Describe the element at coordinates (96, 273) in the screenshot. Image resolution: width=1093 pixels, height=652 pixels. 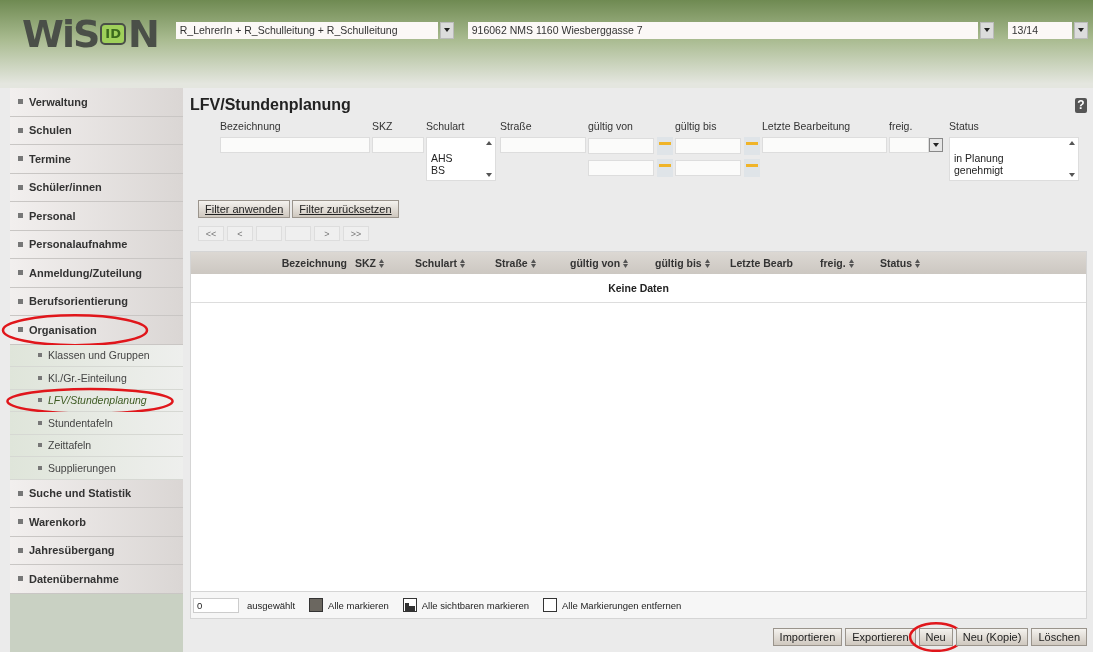
I see `sidebar-item: Anmeldung/Zuteilung` at that location.